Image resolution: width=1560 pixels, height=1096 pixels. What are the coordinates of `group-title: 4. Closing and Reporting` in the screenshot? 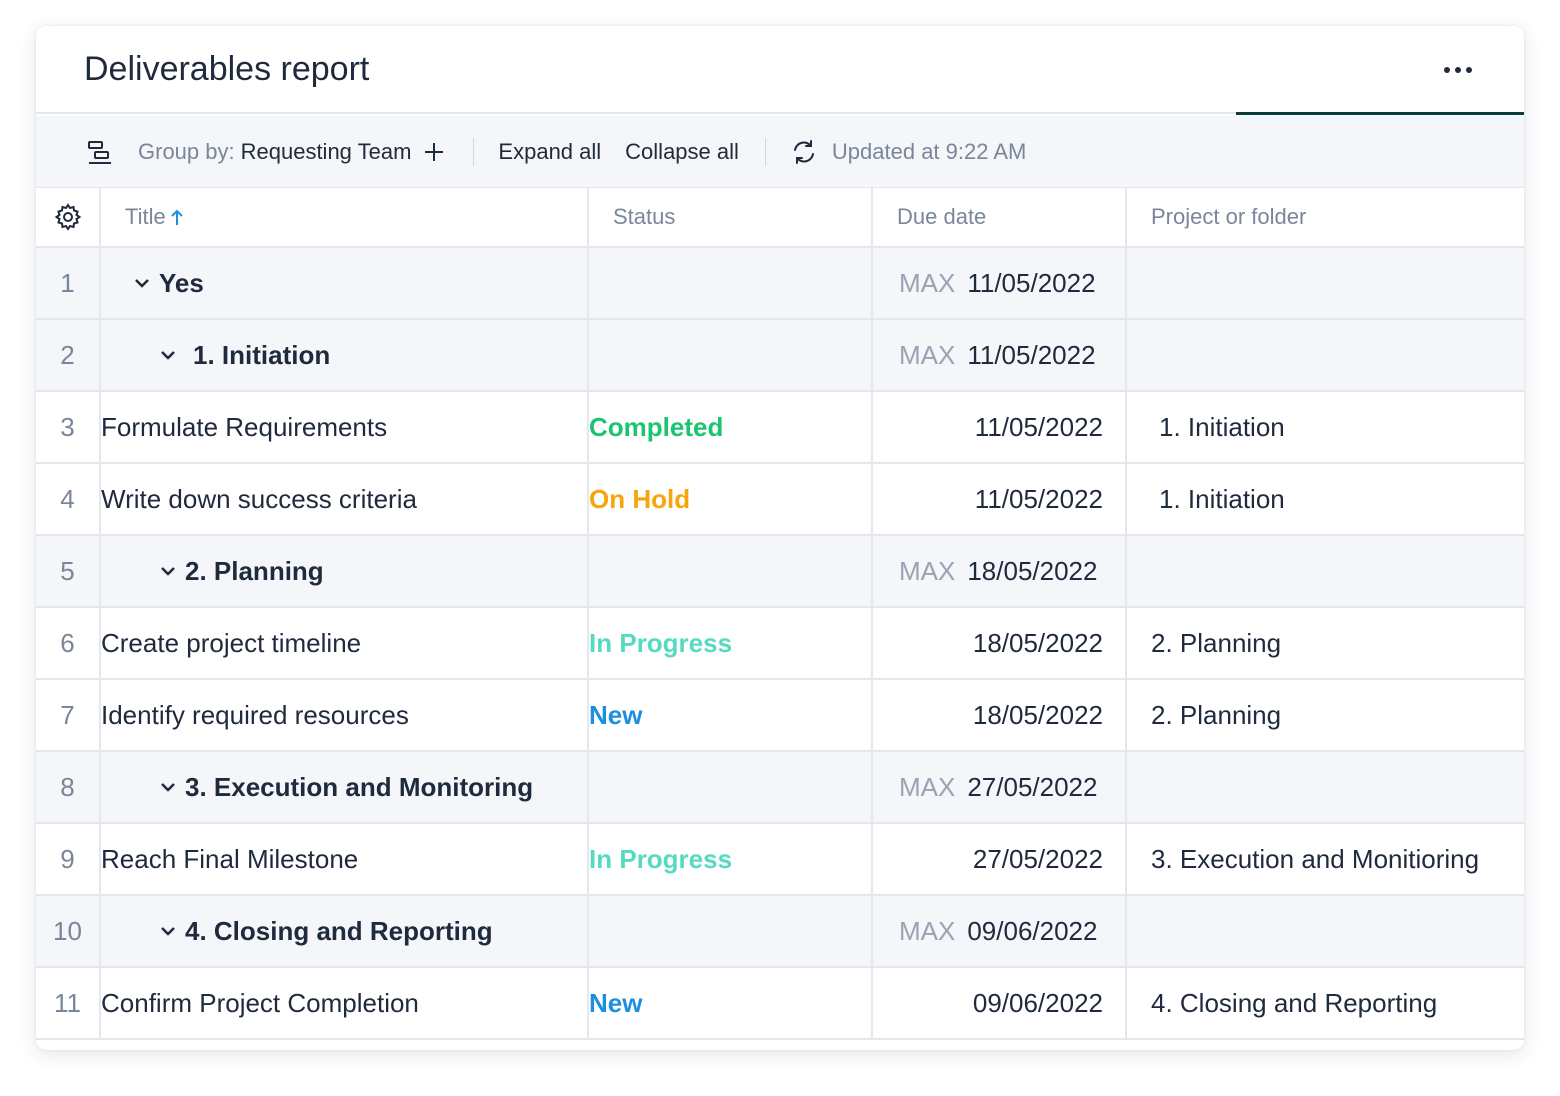 It's located at (339, 930).